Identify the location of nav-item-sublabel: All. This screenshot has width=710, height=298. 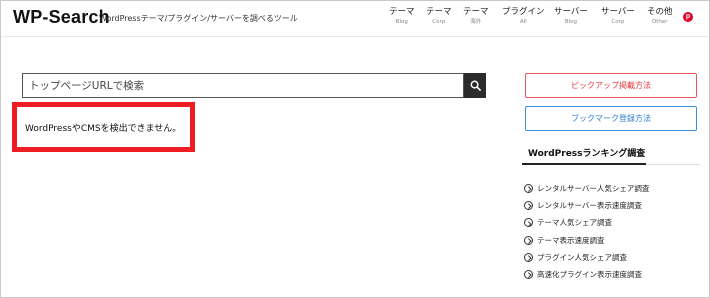
(523, 22).